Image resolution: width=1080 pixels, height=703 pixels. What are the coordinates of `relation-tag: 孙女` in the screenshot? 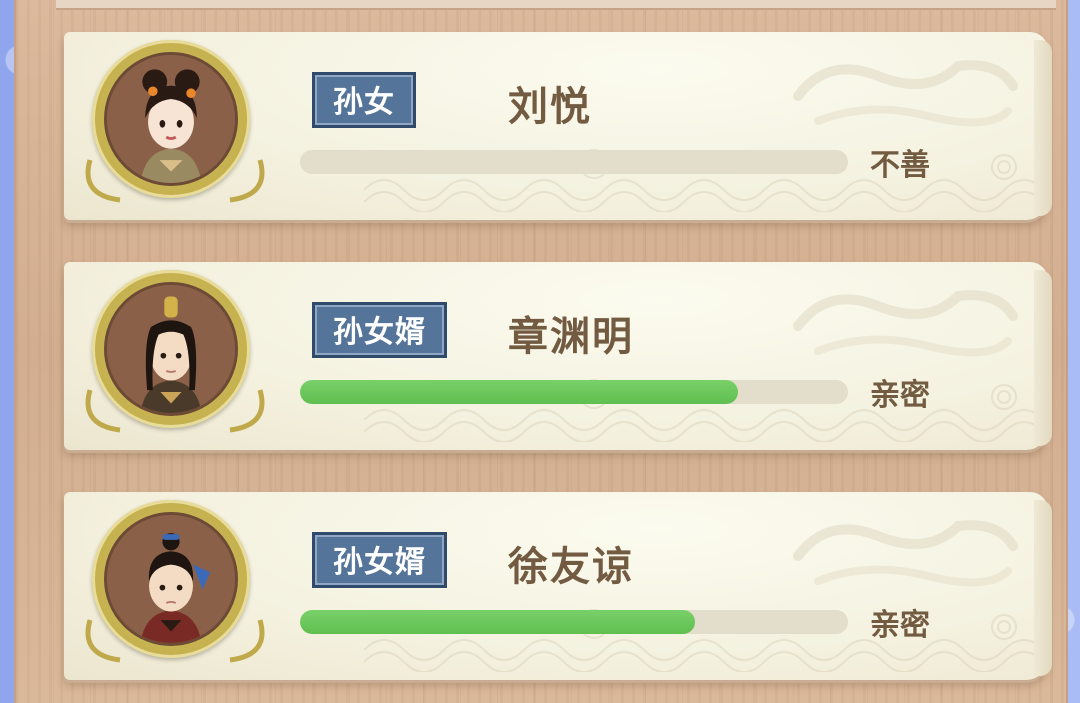 It's located at (364, 100).